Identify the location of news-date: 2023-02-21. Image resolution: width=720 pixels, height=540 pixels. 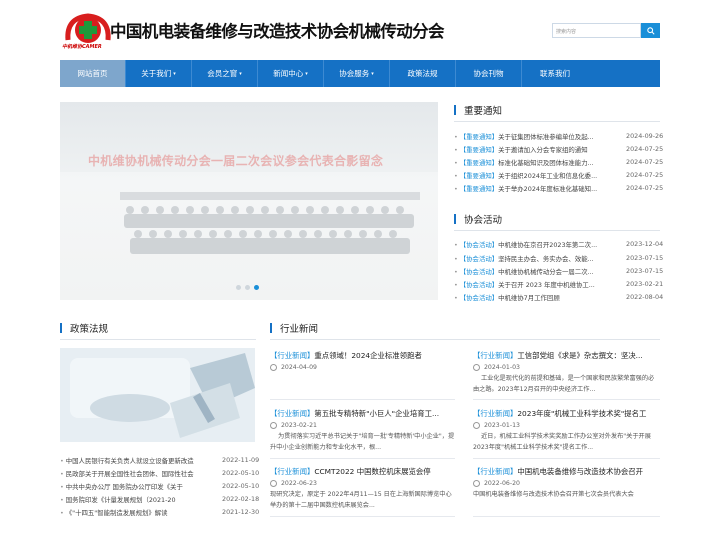
(293, 425).